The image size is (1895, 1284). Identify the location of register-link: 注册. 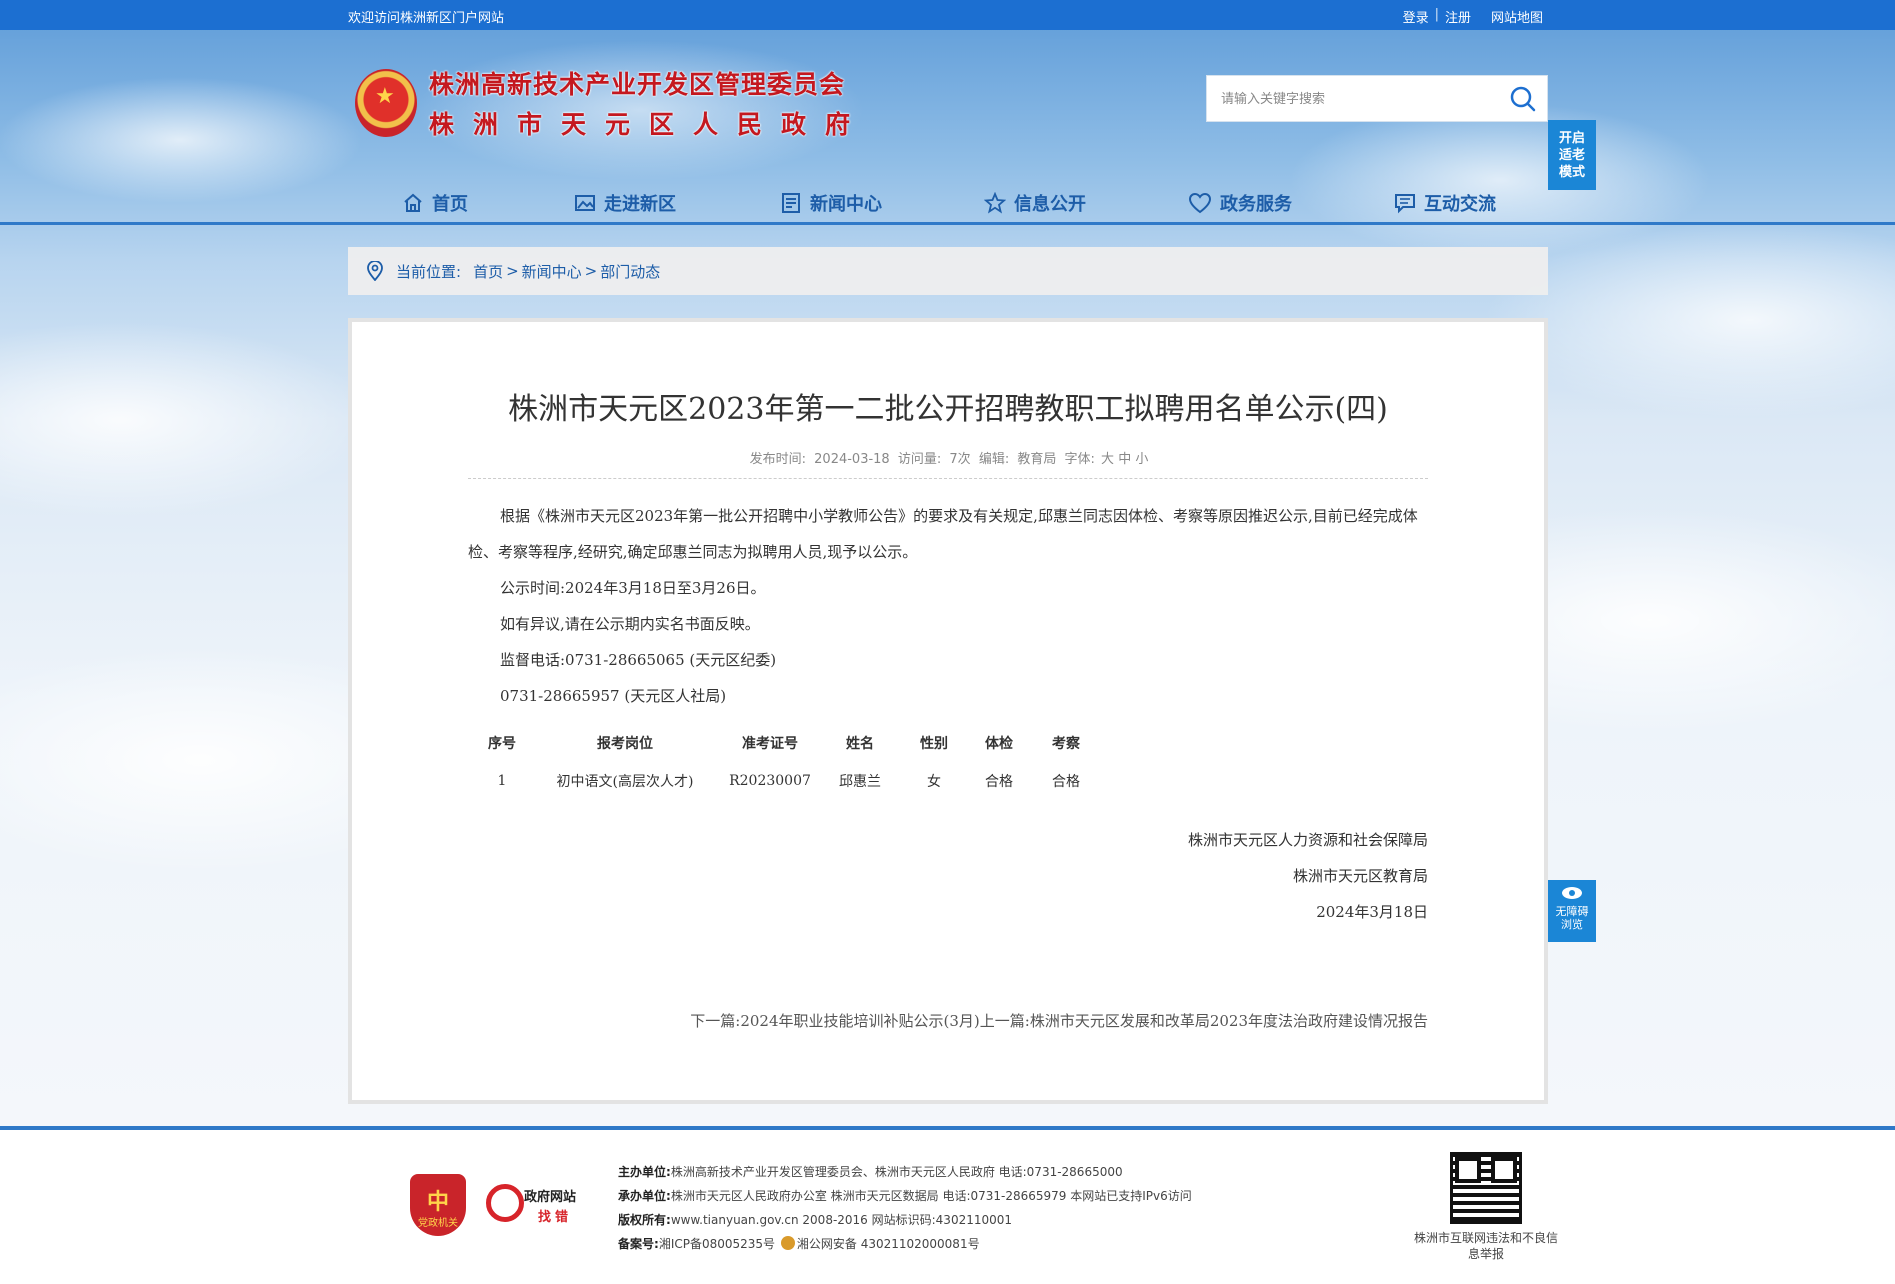
(1458, 16).